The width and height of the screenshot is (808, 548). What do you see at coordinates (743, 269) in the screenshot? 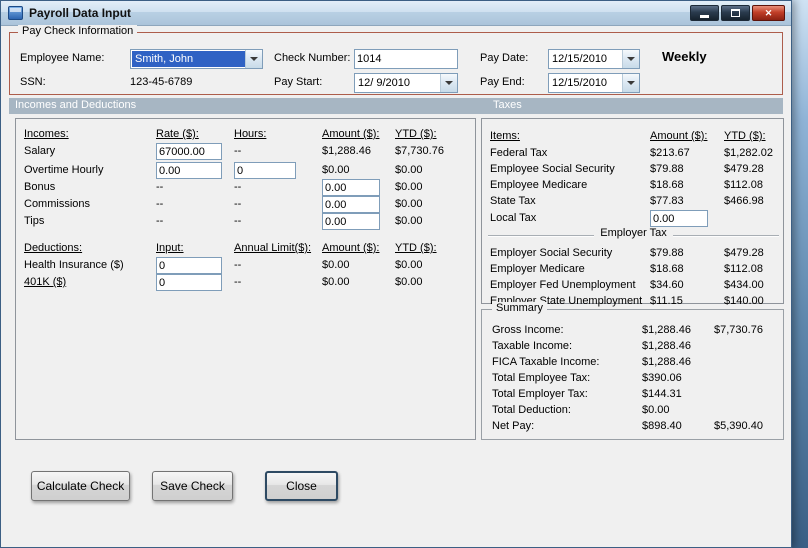
I see `cell-value: $112.08` at bounding box center [743, 269].